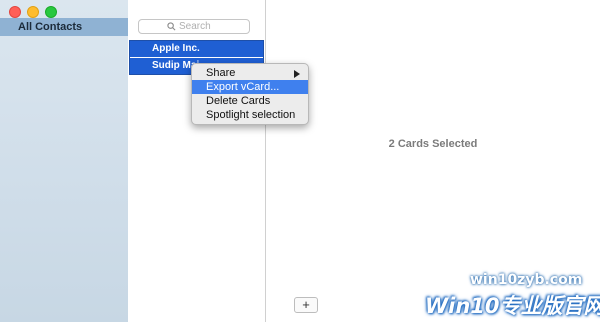 Image resolution: width=600 pixels, height=322 pixels. Describe the element at coordinates (306, 305) in the screenshot. I see `add-button: +` at that location.